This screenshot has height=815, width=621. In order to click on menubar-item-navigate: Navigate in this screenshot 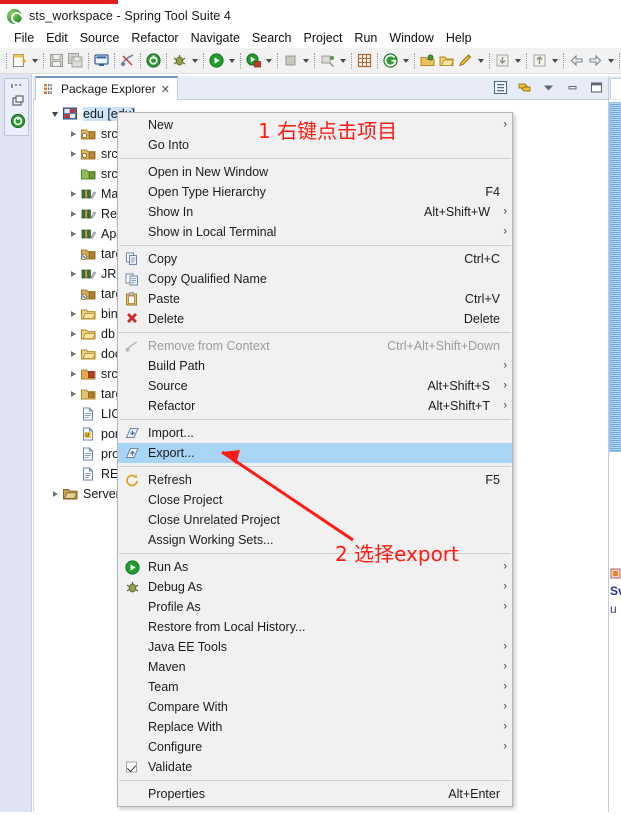, I will do `click(215, 38)`.